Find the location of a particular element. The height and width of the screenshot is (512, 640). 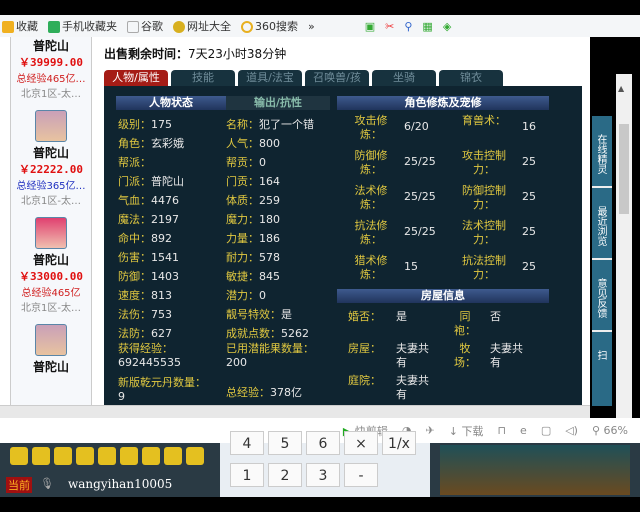

scan-tab: 扫 is located at coordinates (602, 368).